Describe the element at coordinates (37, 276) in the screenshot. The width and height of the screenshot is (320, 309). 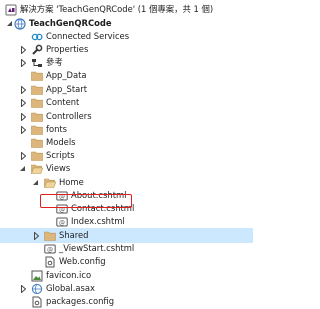
I see `image-file-icon` at that location.